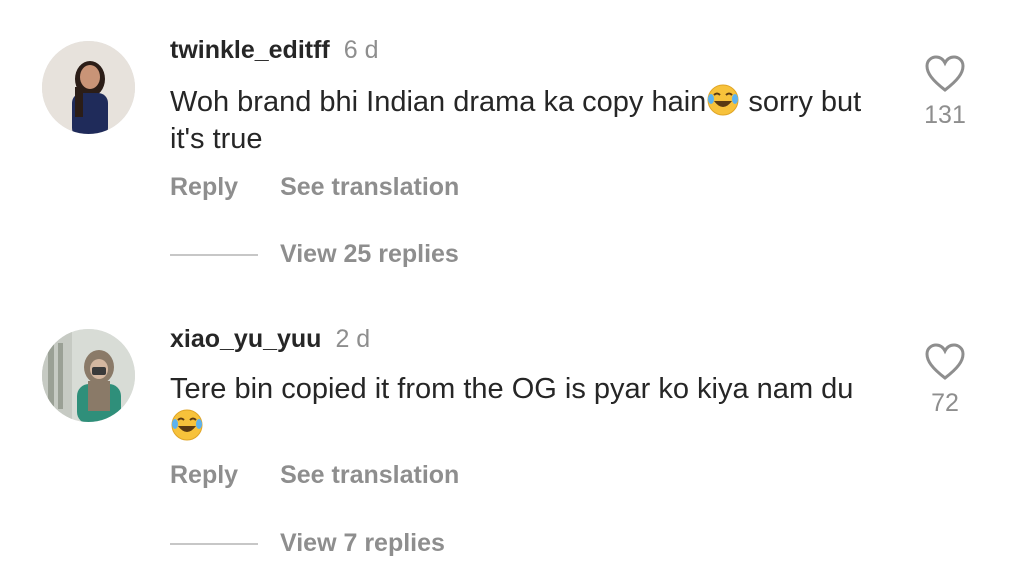  What do you see at coordinates (945, 403) in the screenshot?
I see `like-count: 72` at bounding box center [945, 403].